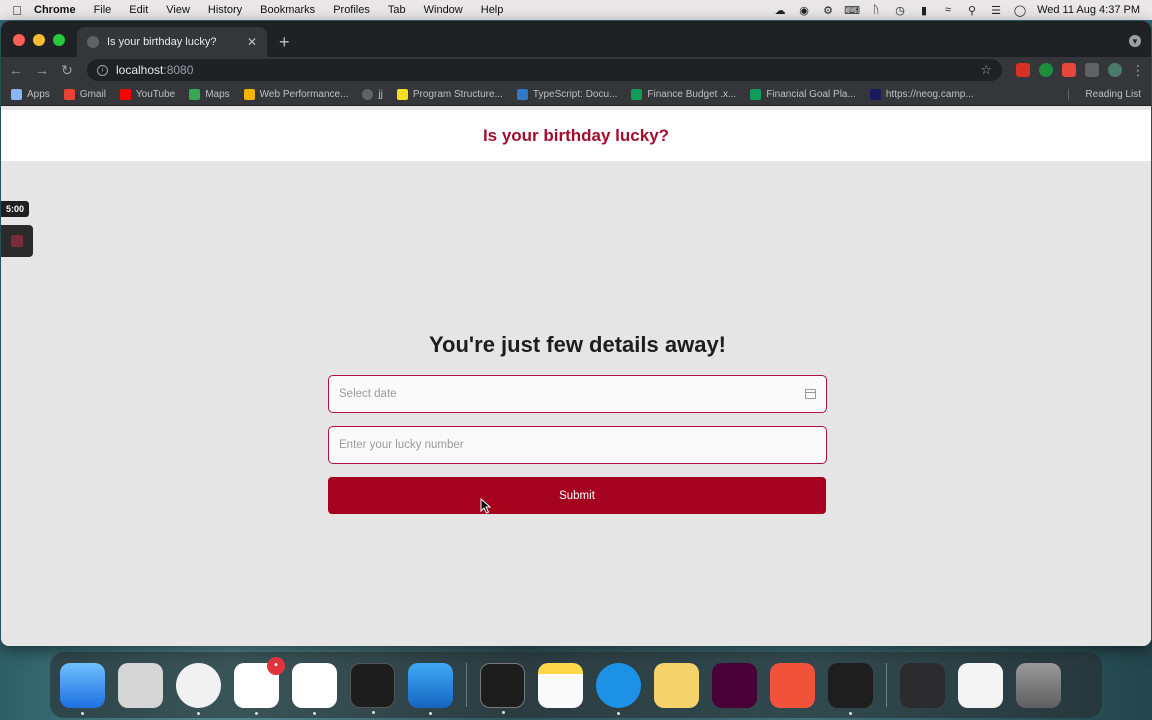  I want to click on extension-green-icon, so click(1046, 70).